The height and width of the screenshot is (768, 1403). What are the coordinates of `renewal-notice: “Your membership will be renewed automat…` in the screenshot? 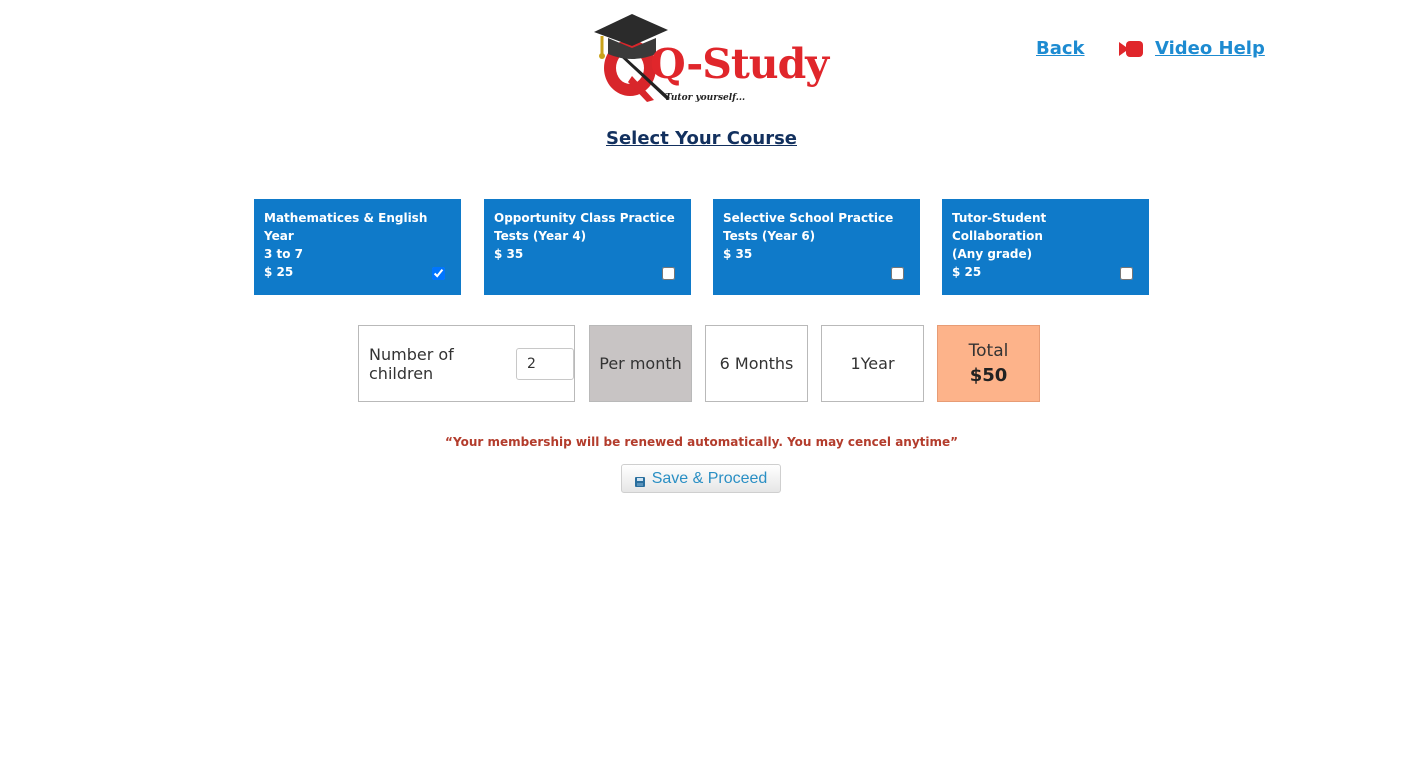 It's located at (701, 442).